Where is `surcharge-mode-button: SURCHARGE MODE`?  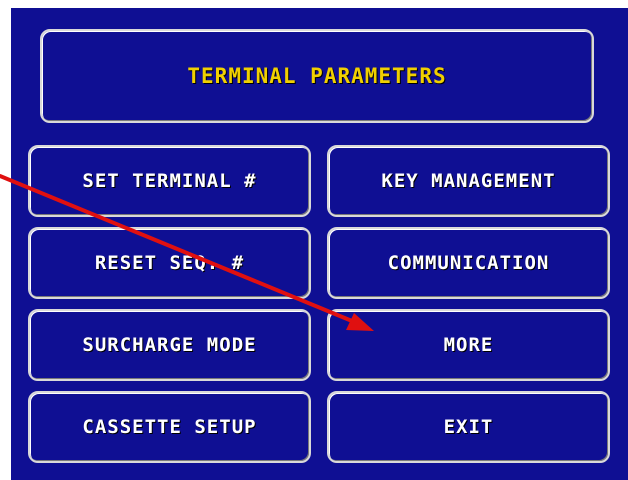
surcharge-mode-button: SURCHARGE MODE is located at coordinates (169, 345).